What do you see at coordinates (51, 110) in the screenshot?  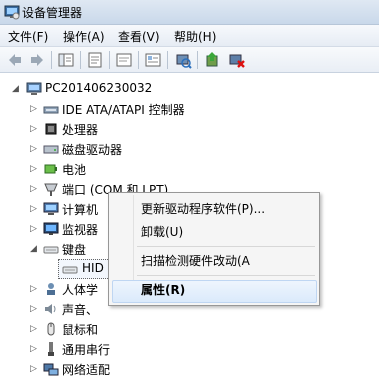 I see `ide-controller-icon` at bounding box center [51, 110].